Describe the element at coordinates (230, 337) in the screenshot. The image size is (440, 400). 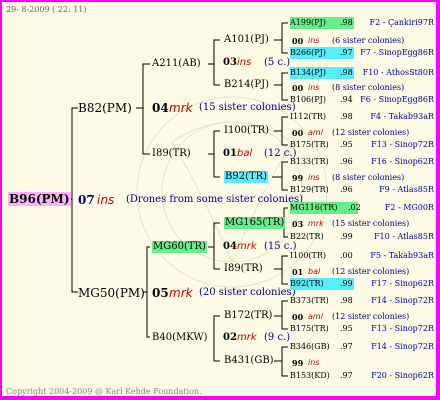
I see `b172-num: 02` at that location.